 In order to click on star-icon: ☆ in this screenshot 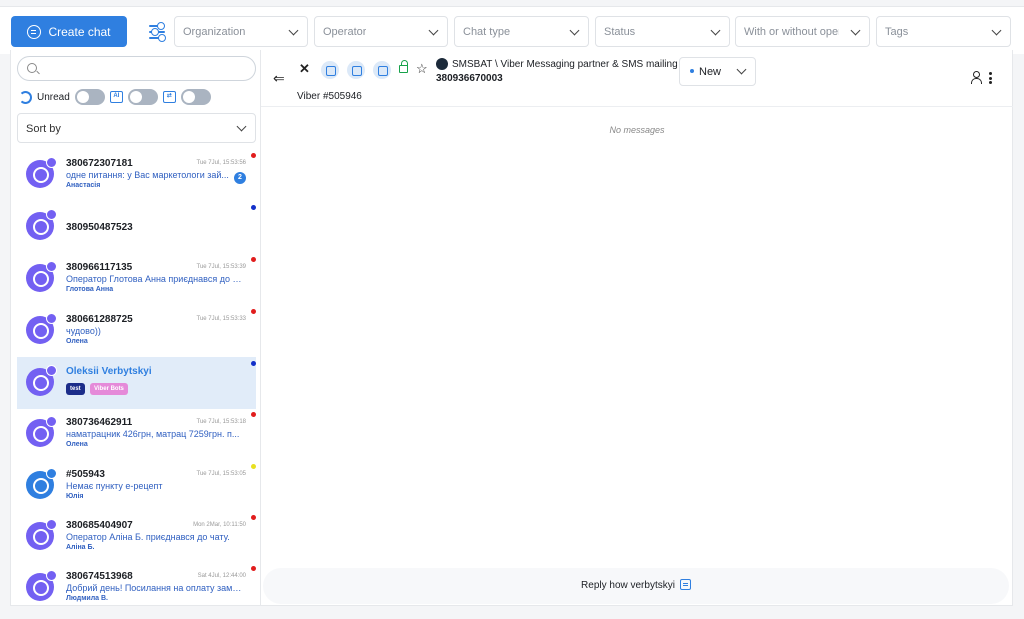, I will do `click(422, 69)`.